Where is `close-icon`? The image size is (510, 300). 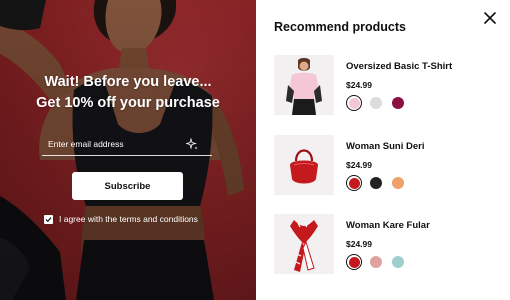 close-icon is located at coordinates (490, 18).